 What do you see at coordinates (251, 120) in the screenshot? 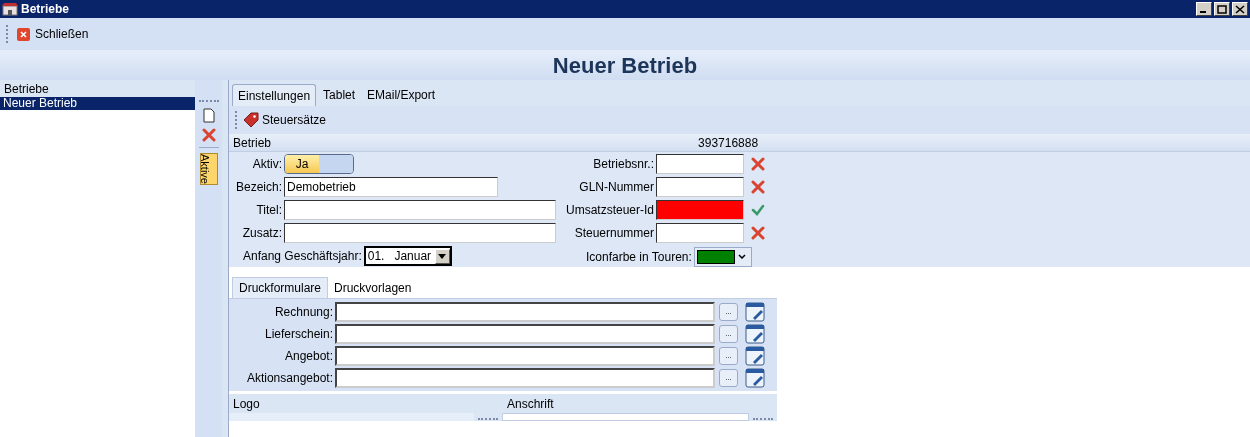
I see `price-tag-icon` at bounding box center [251, 120].